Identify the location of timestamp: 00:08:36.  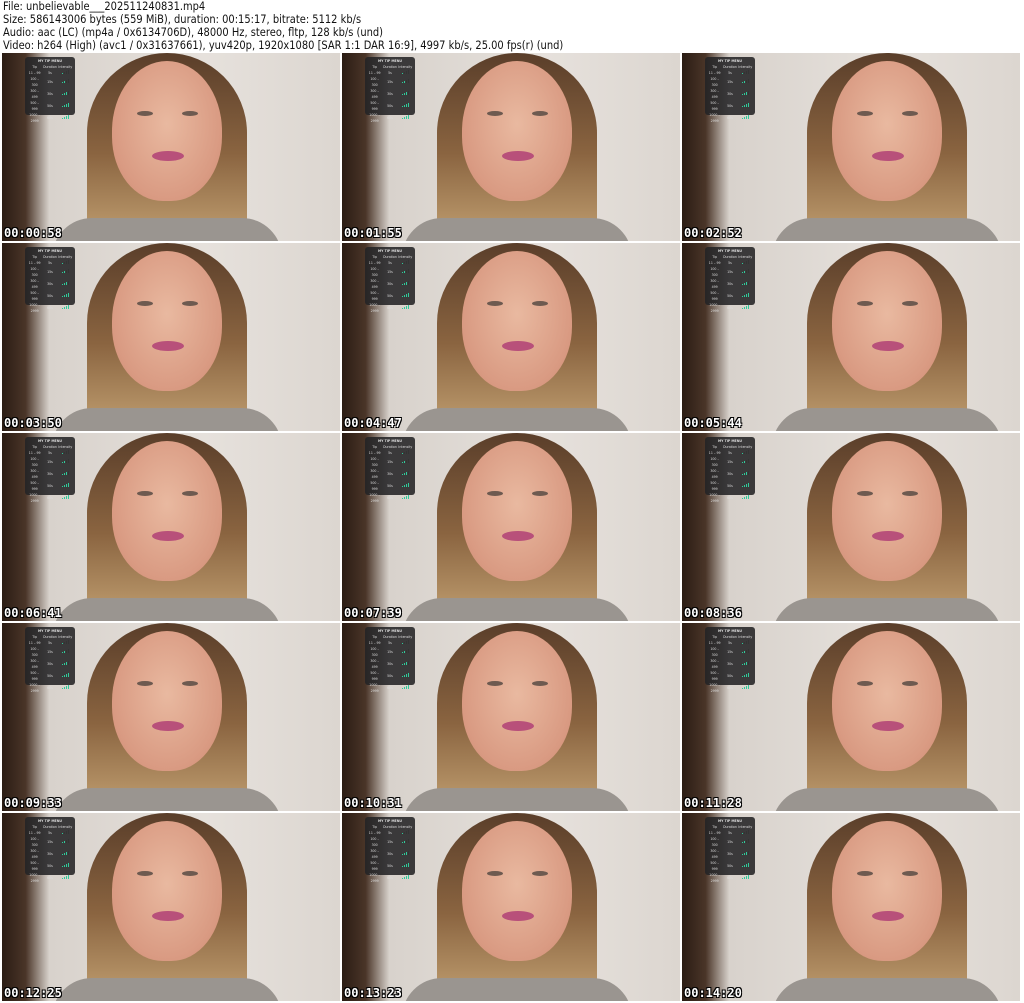
(713, 613).